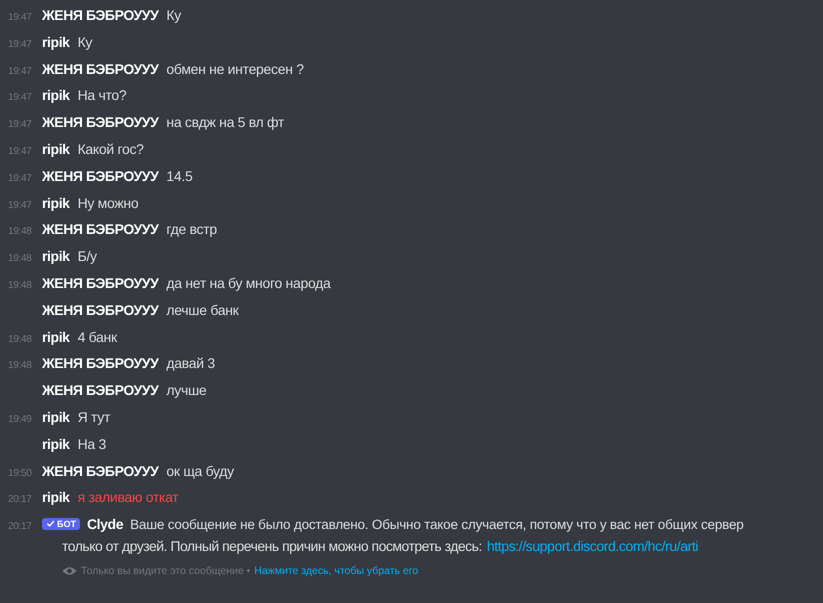 Image resolution: width=823 pixels, height=603 pixels. What do you see at coordinates (20, 473) in the screenshot?
I see `timestamp: 19:50` at bounding box center [20, 473].